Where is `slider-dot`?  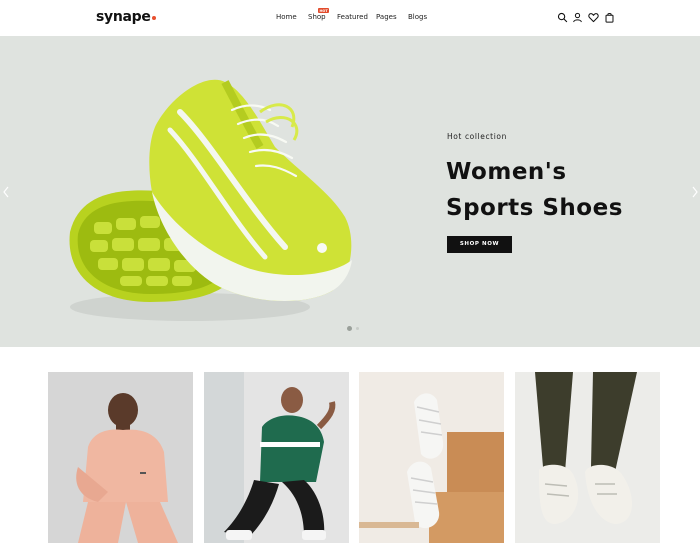
slider-dot is located at coordinates (357, 328).